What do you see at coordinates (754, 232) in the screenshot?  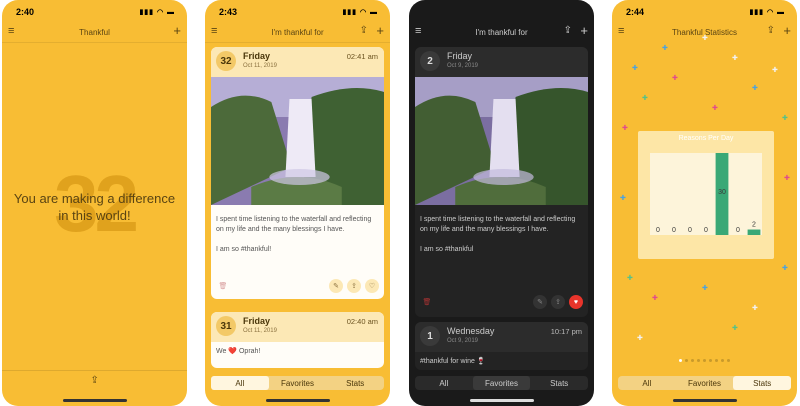 I see `chart-bar` at bounding box center [754, 232].